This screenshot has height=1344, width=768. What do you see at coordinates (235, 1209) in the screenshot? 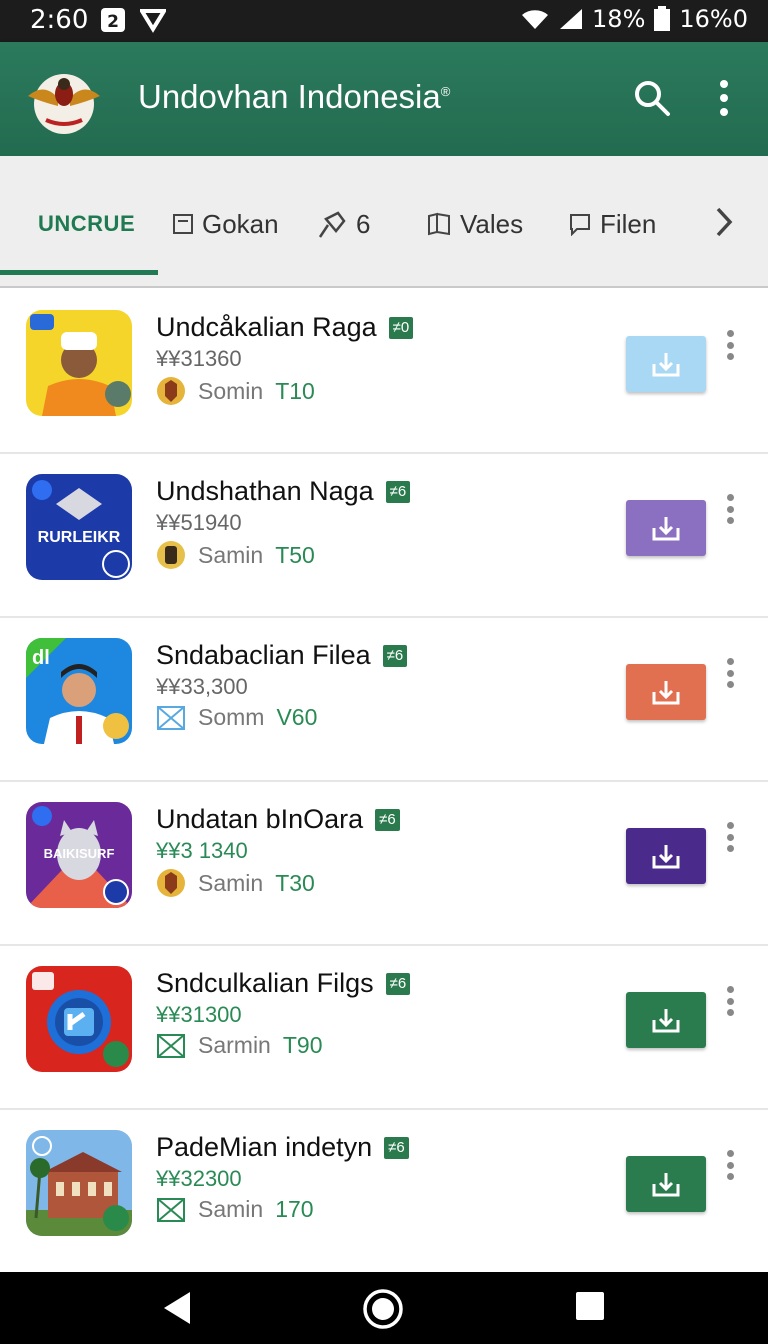
I see `app-meta: Samin 170` at bounding box center [235, 1209].